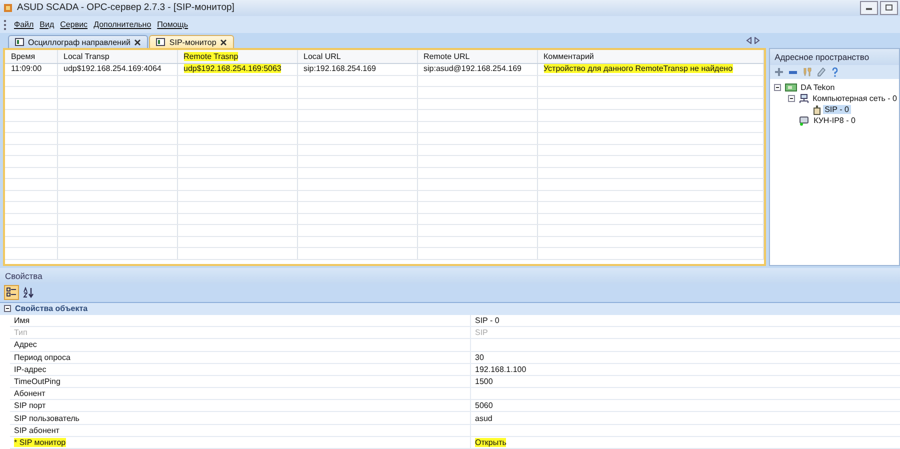  What do you see at coordinates (477, 70) in the screenshot?
I see `table-cell: sip:asud@192.168.254.169` at bounding box center [477, 70].